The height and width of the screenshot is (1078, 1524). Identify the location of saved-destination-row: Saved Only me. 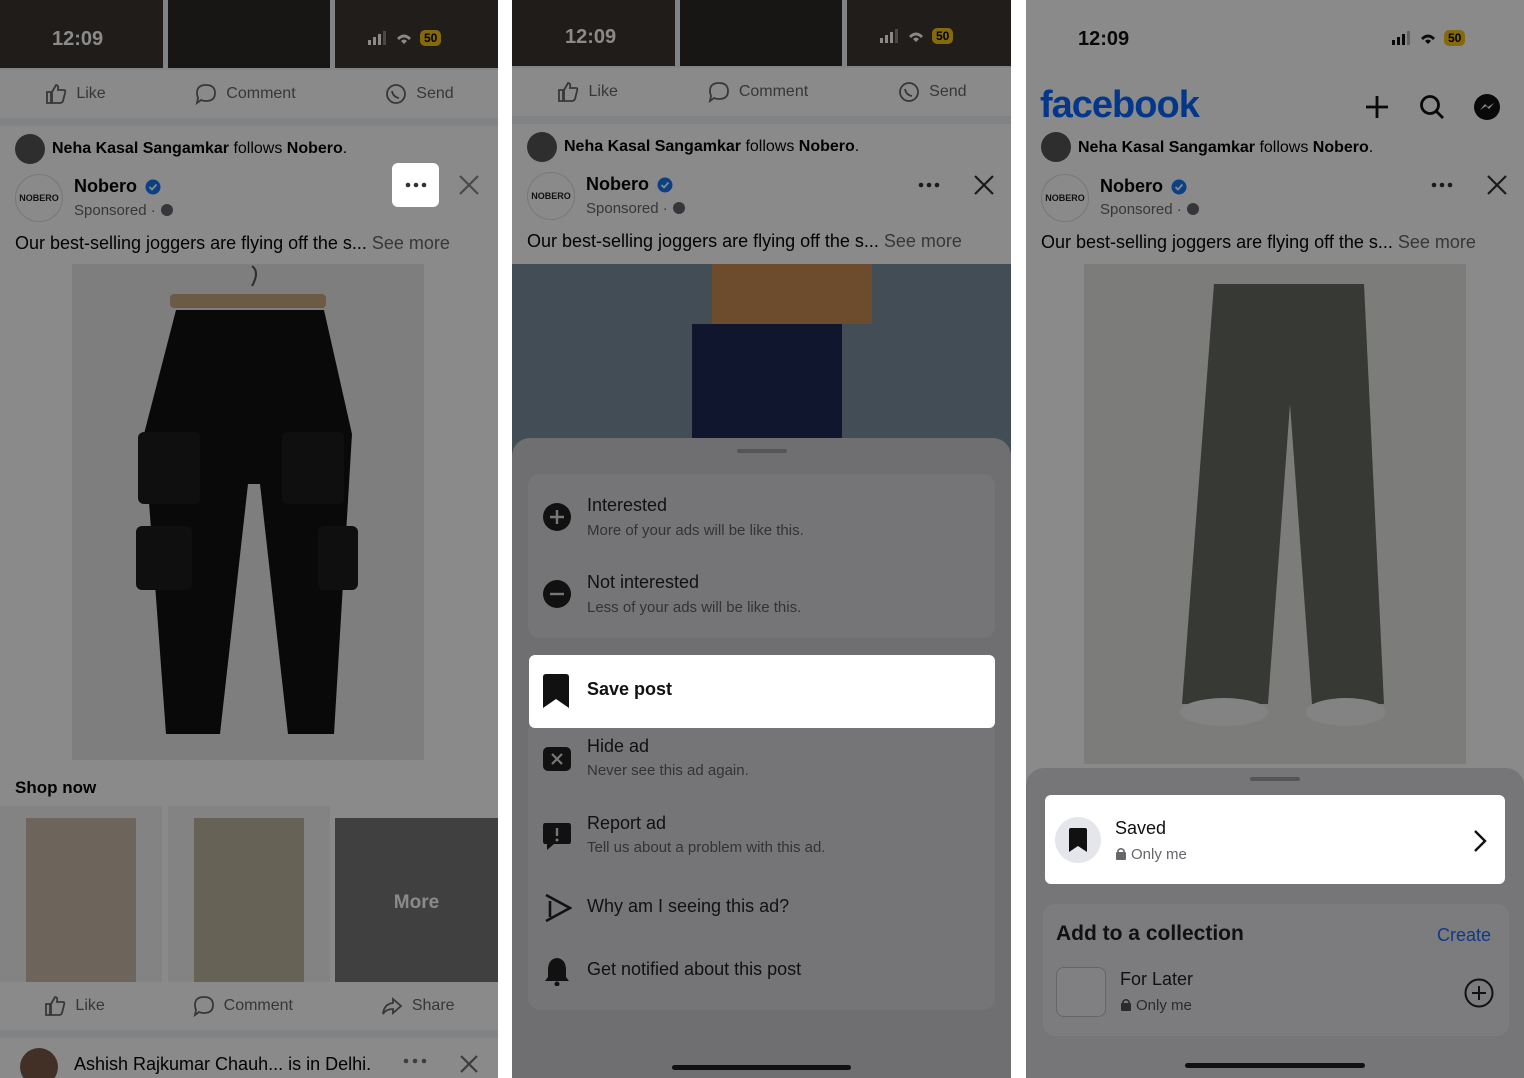
(1275, 839).